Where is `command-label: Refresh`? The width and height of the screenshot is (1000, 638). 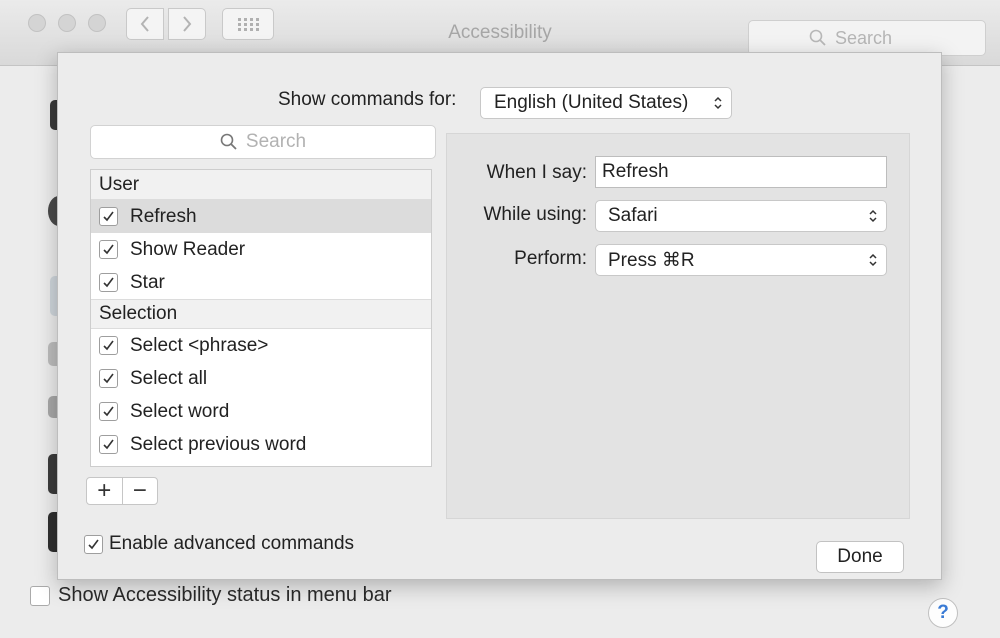
command-label: Refresh is located at coordinates (163, 216).